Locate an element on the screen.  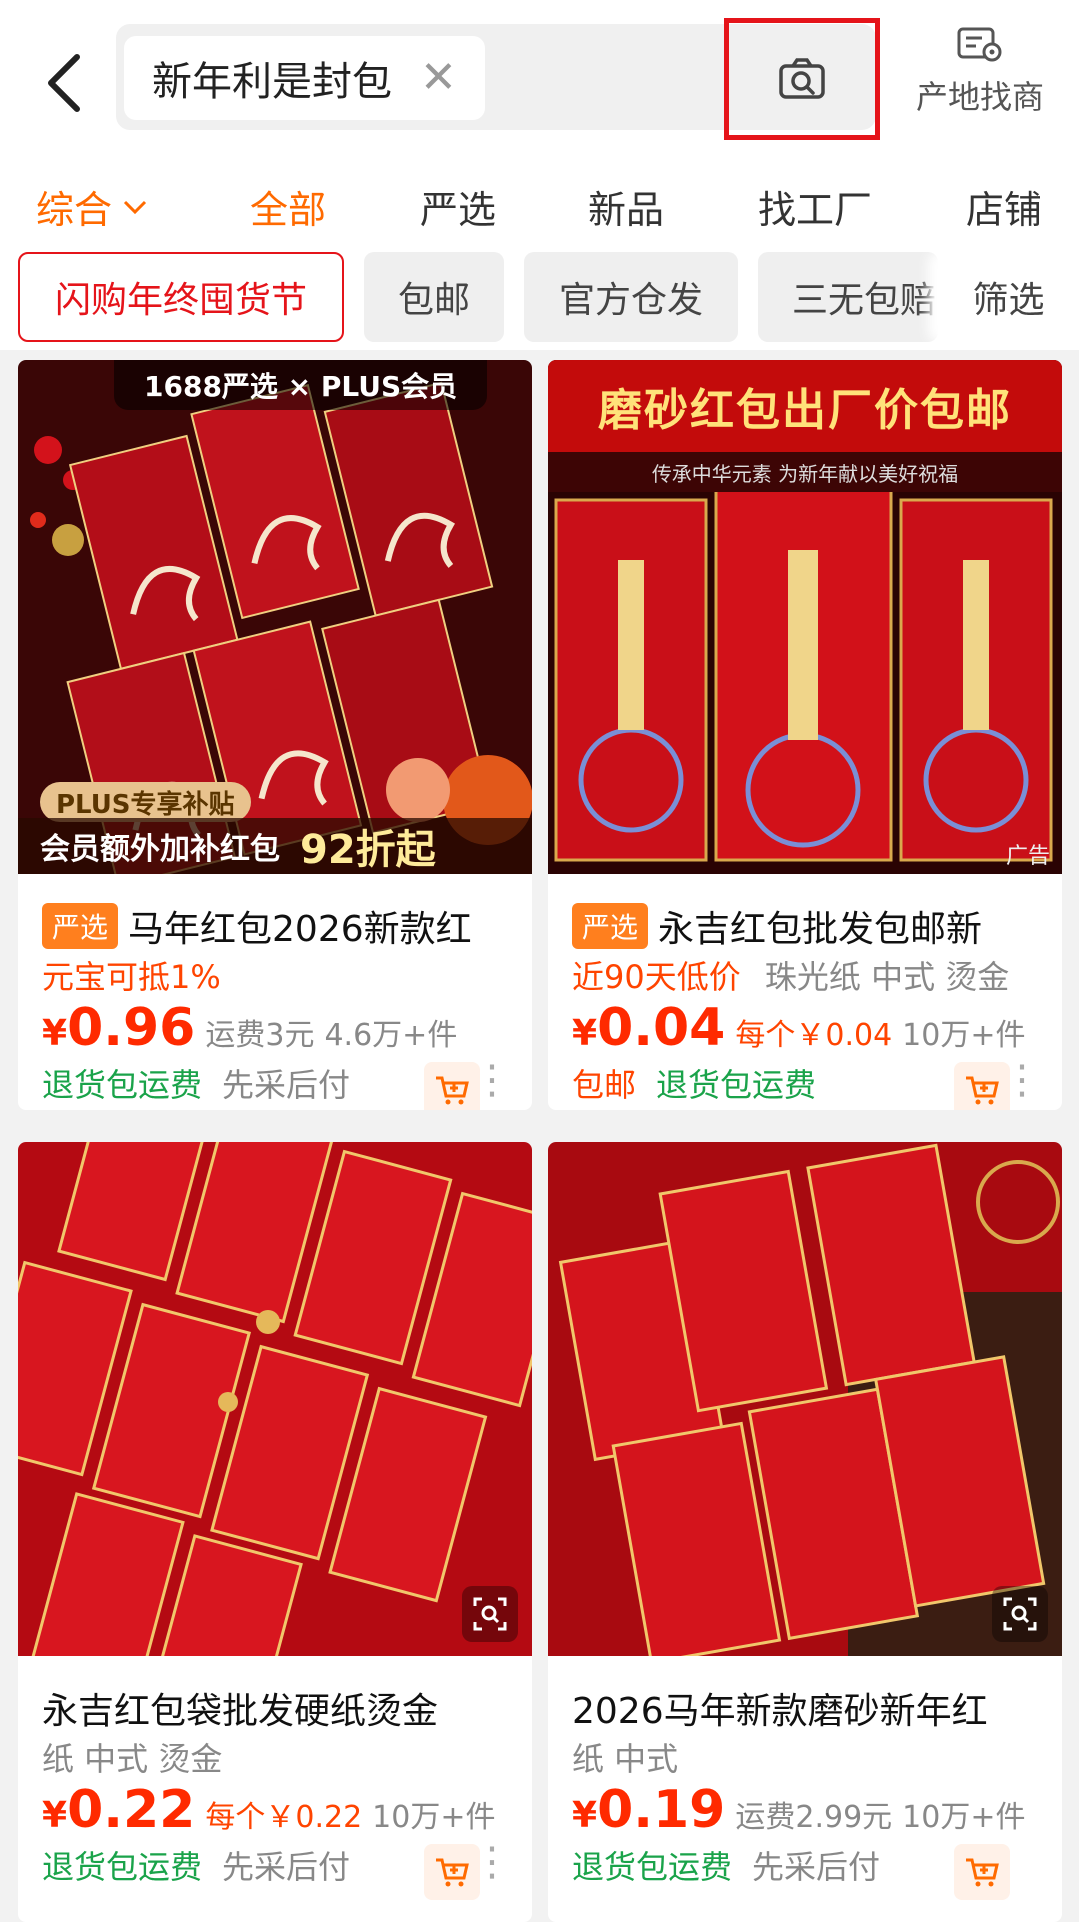
tab-selected: 严选 is located at coordinates (458, 206).